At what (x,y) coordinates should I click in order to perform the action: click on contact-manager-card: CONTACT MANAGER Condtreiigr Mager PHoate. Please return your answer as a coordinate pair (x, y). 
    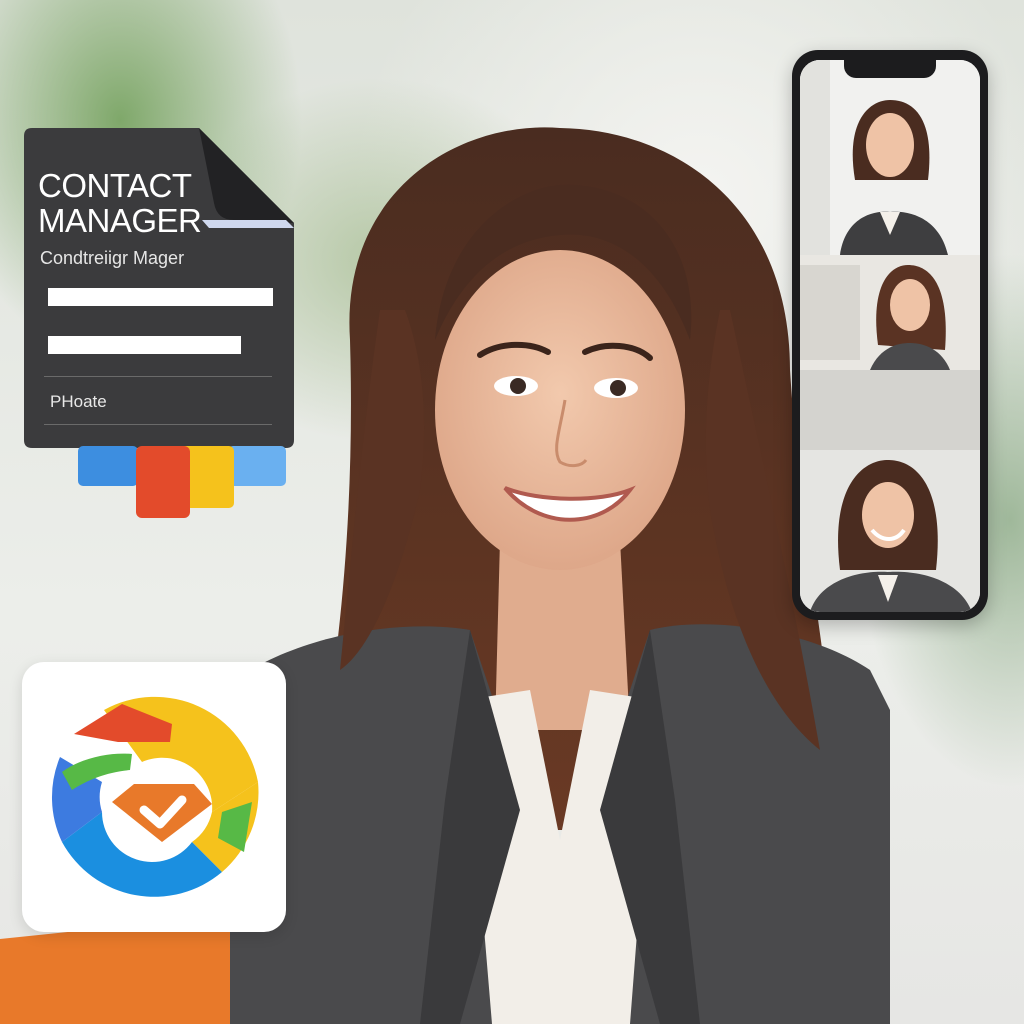
    Looking at the image, I should click on (159, 288).